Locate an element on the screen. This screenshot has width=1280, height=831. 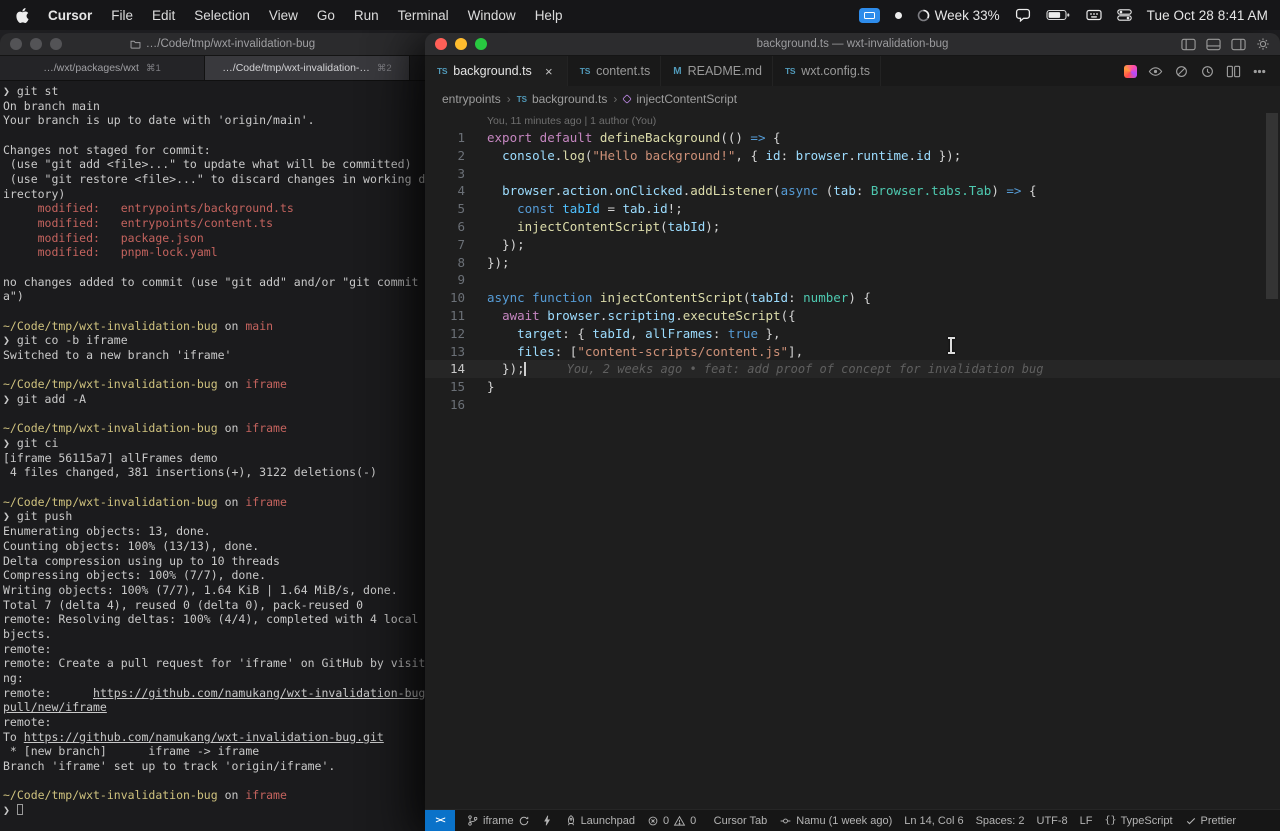
code-line-3: 3 is located at coordinates (852, 174).